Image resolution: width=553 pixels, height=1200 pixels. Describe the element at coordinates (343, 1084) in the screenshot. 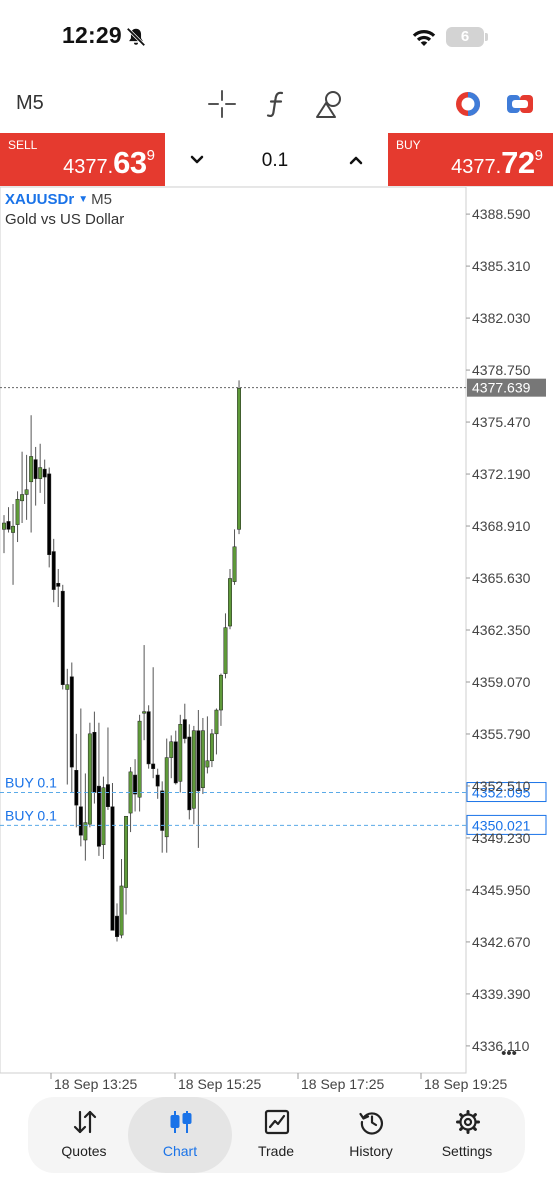

I see `x-tick-label: 18 Sep 17:25` at that location.